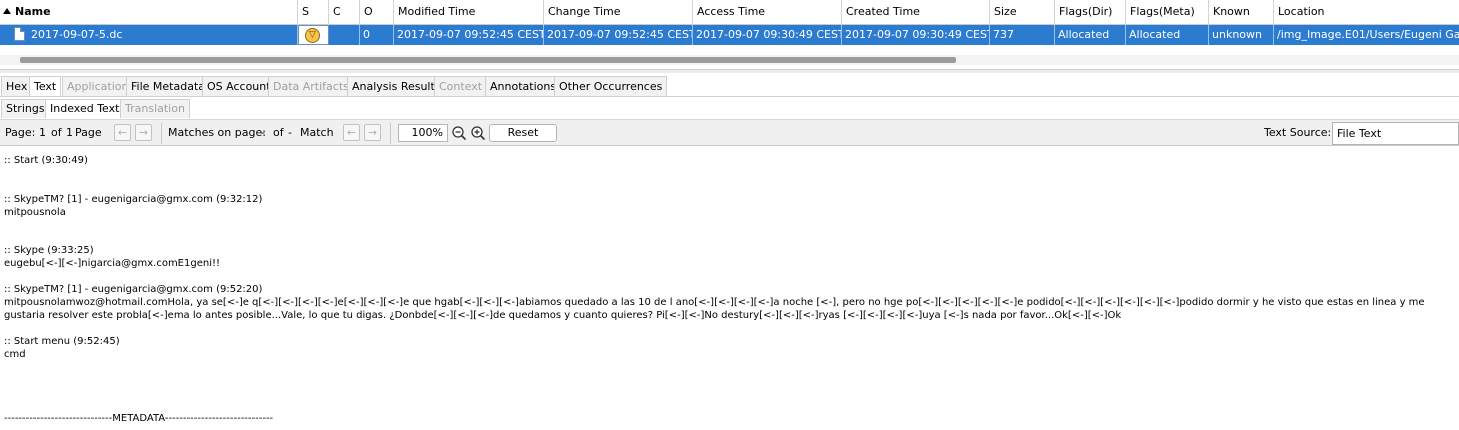 The image size is (1459, 430). Describe the element at coordinates (459, 133) in the screenshot. I see `zoom-out-icon` at that location.